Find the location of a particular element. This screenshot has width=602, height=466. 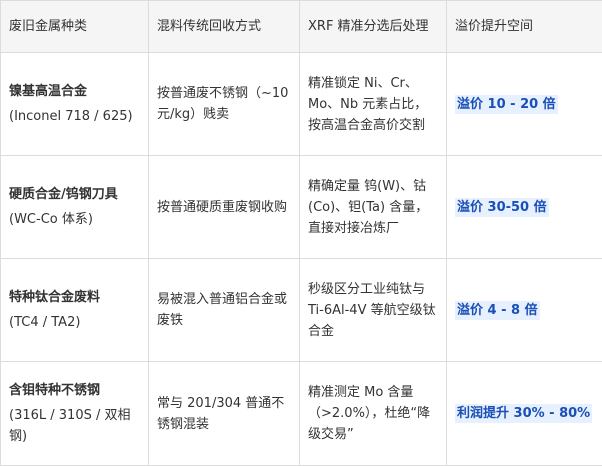

traditional-method-cell: 常与 201/304 普通不锈钢混装 is located at coordinates (224, 414).